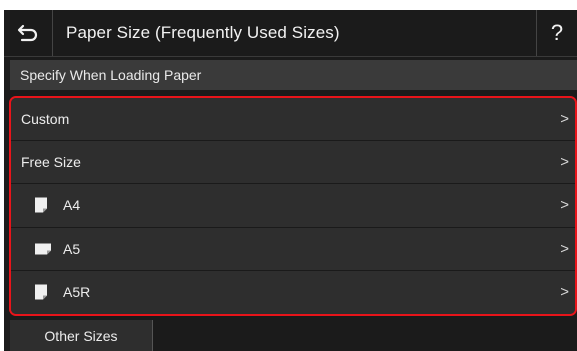 Image resolution: width=577 pixels, height=351 pixels. I want to click on bottom-bar: Other Sizes, so click(290, 335).